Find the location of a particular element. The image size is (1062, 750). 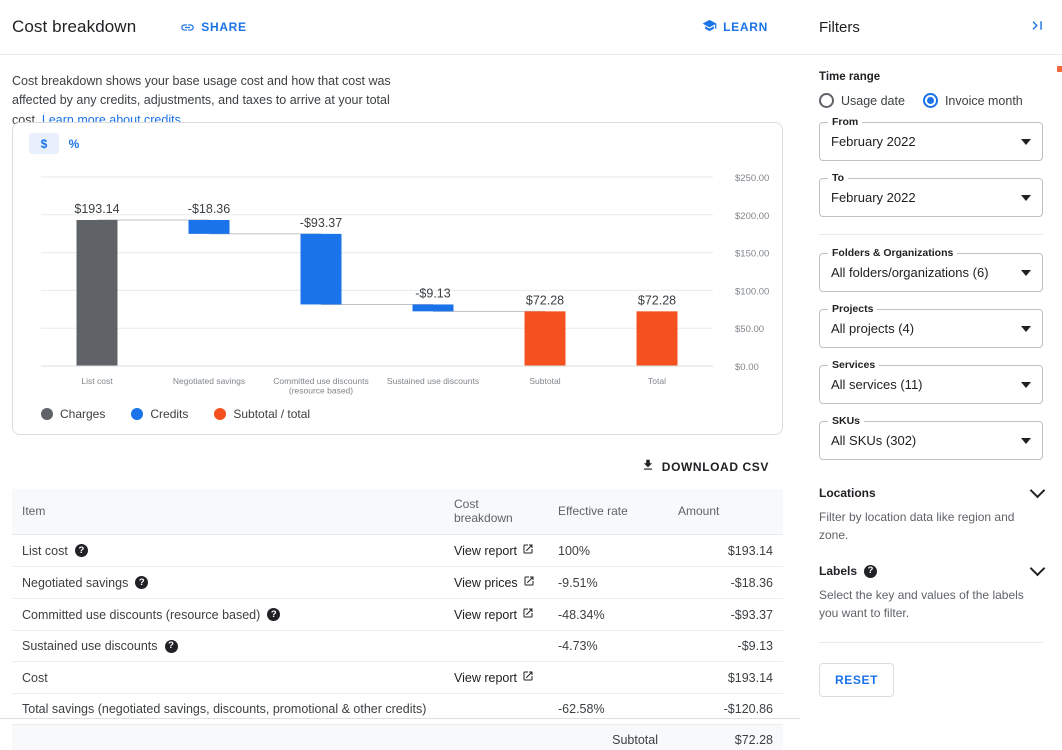

cell-row-label: Subtotal is located at coordinates (608, 737).